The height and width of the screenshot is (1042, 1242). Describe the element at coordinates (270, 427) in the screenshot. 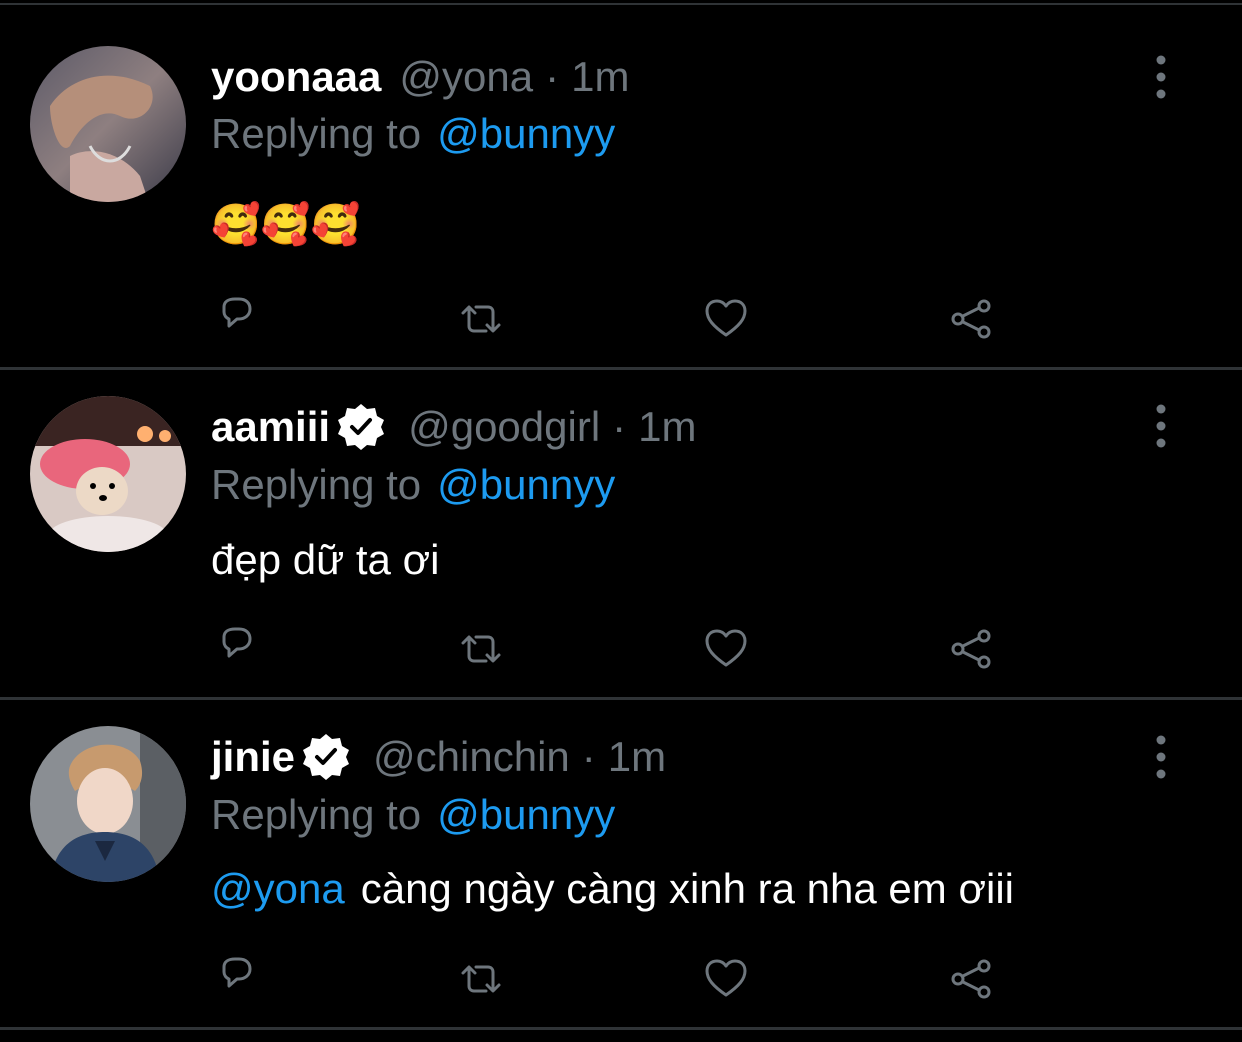

I see `display-name: aamiii` at that location.